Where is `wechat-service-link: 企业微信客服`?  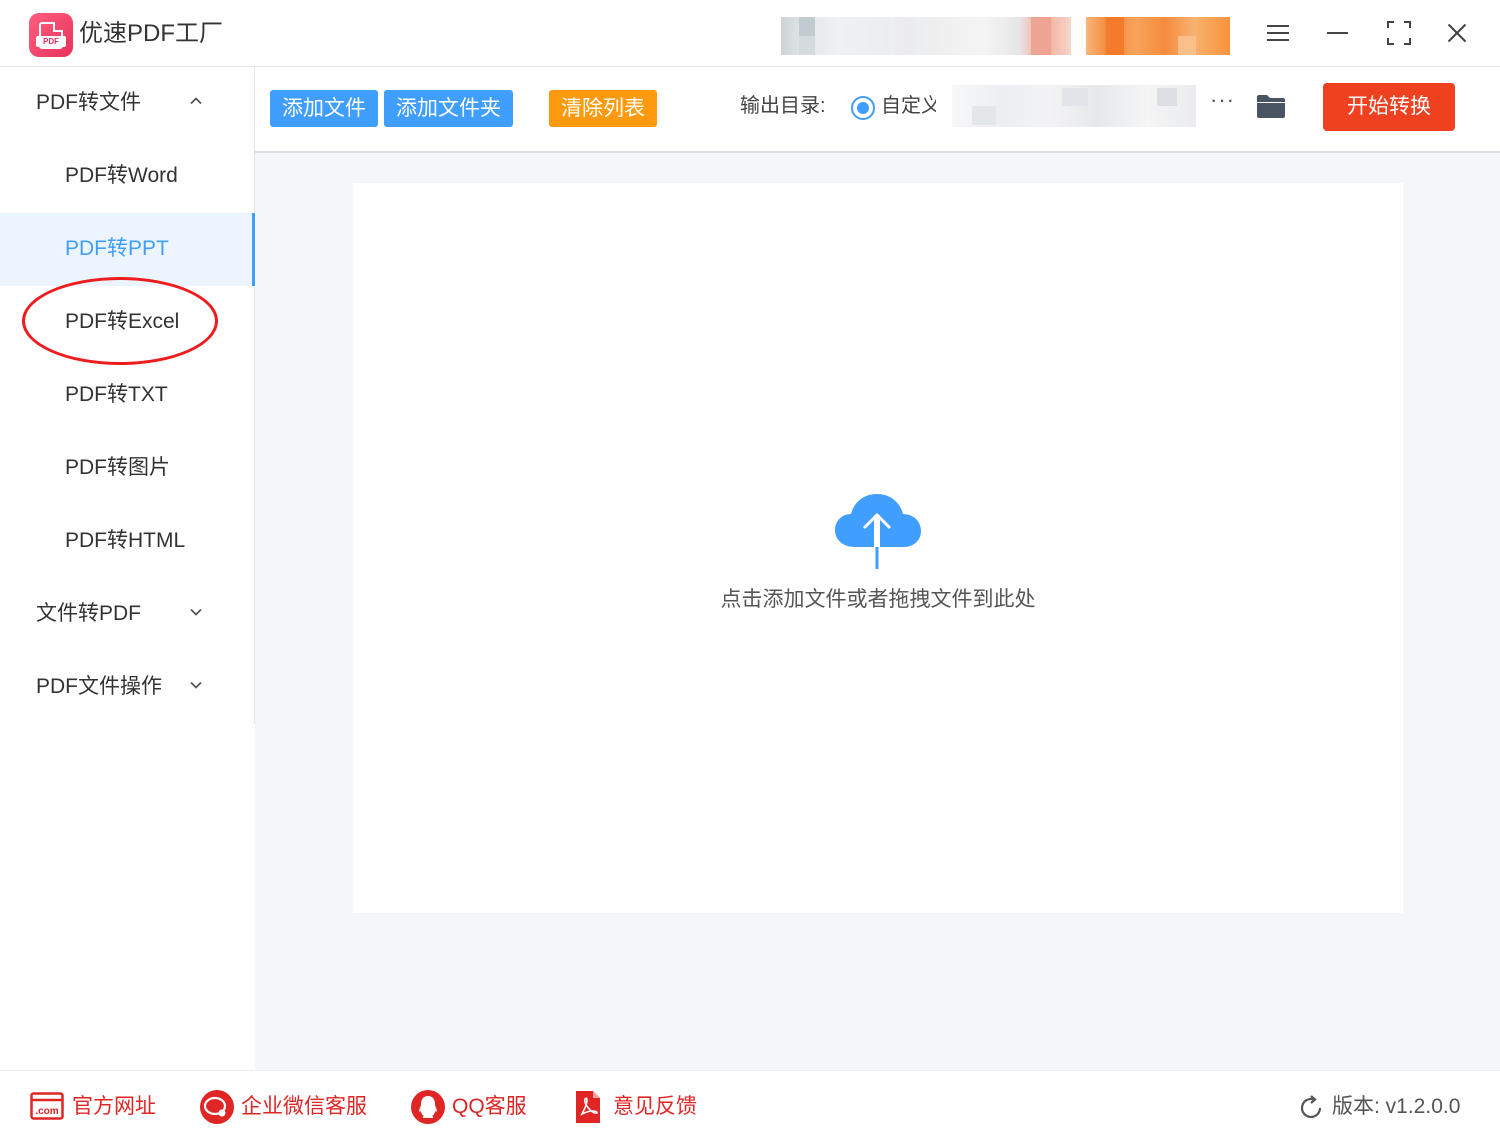
wechat-service-link: 企业微信客服 is located at coordinates (286, 1107).